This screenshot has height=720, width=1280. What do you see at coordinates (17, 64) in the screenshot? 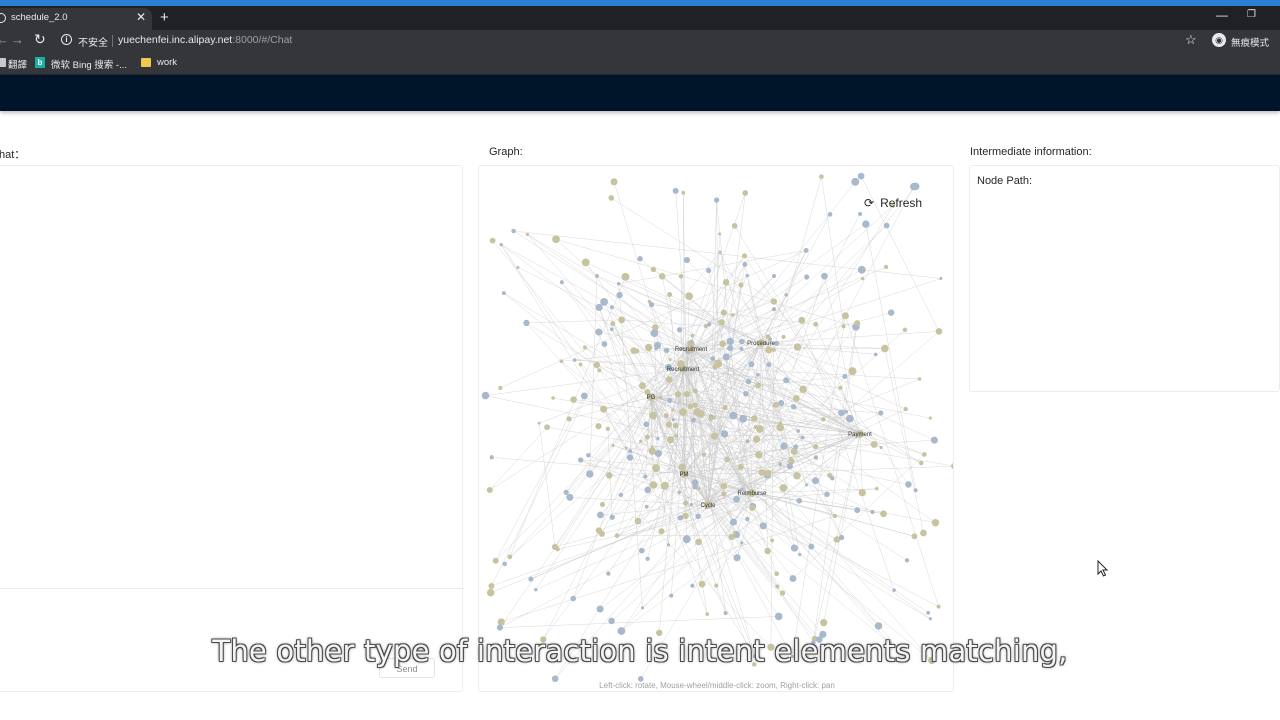
I see `bookmark-translate: 翻譯` at bounding box center [17, 64].